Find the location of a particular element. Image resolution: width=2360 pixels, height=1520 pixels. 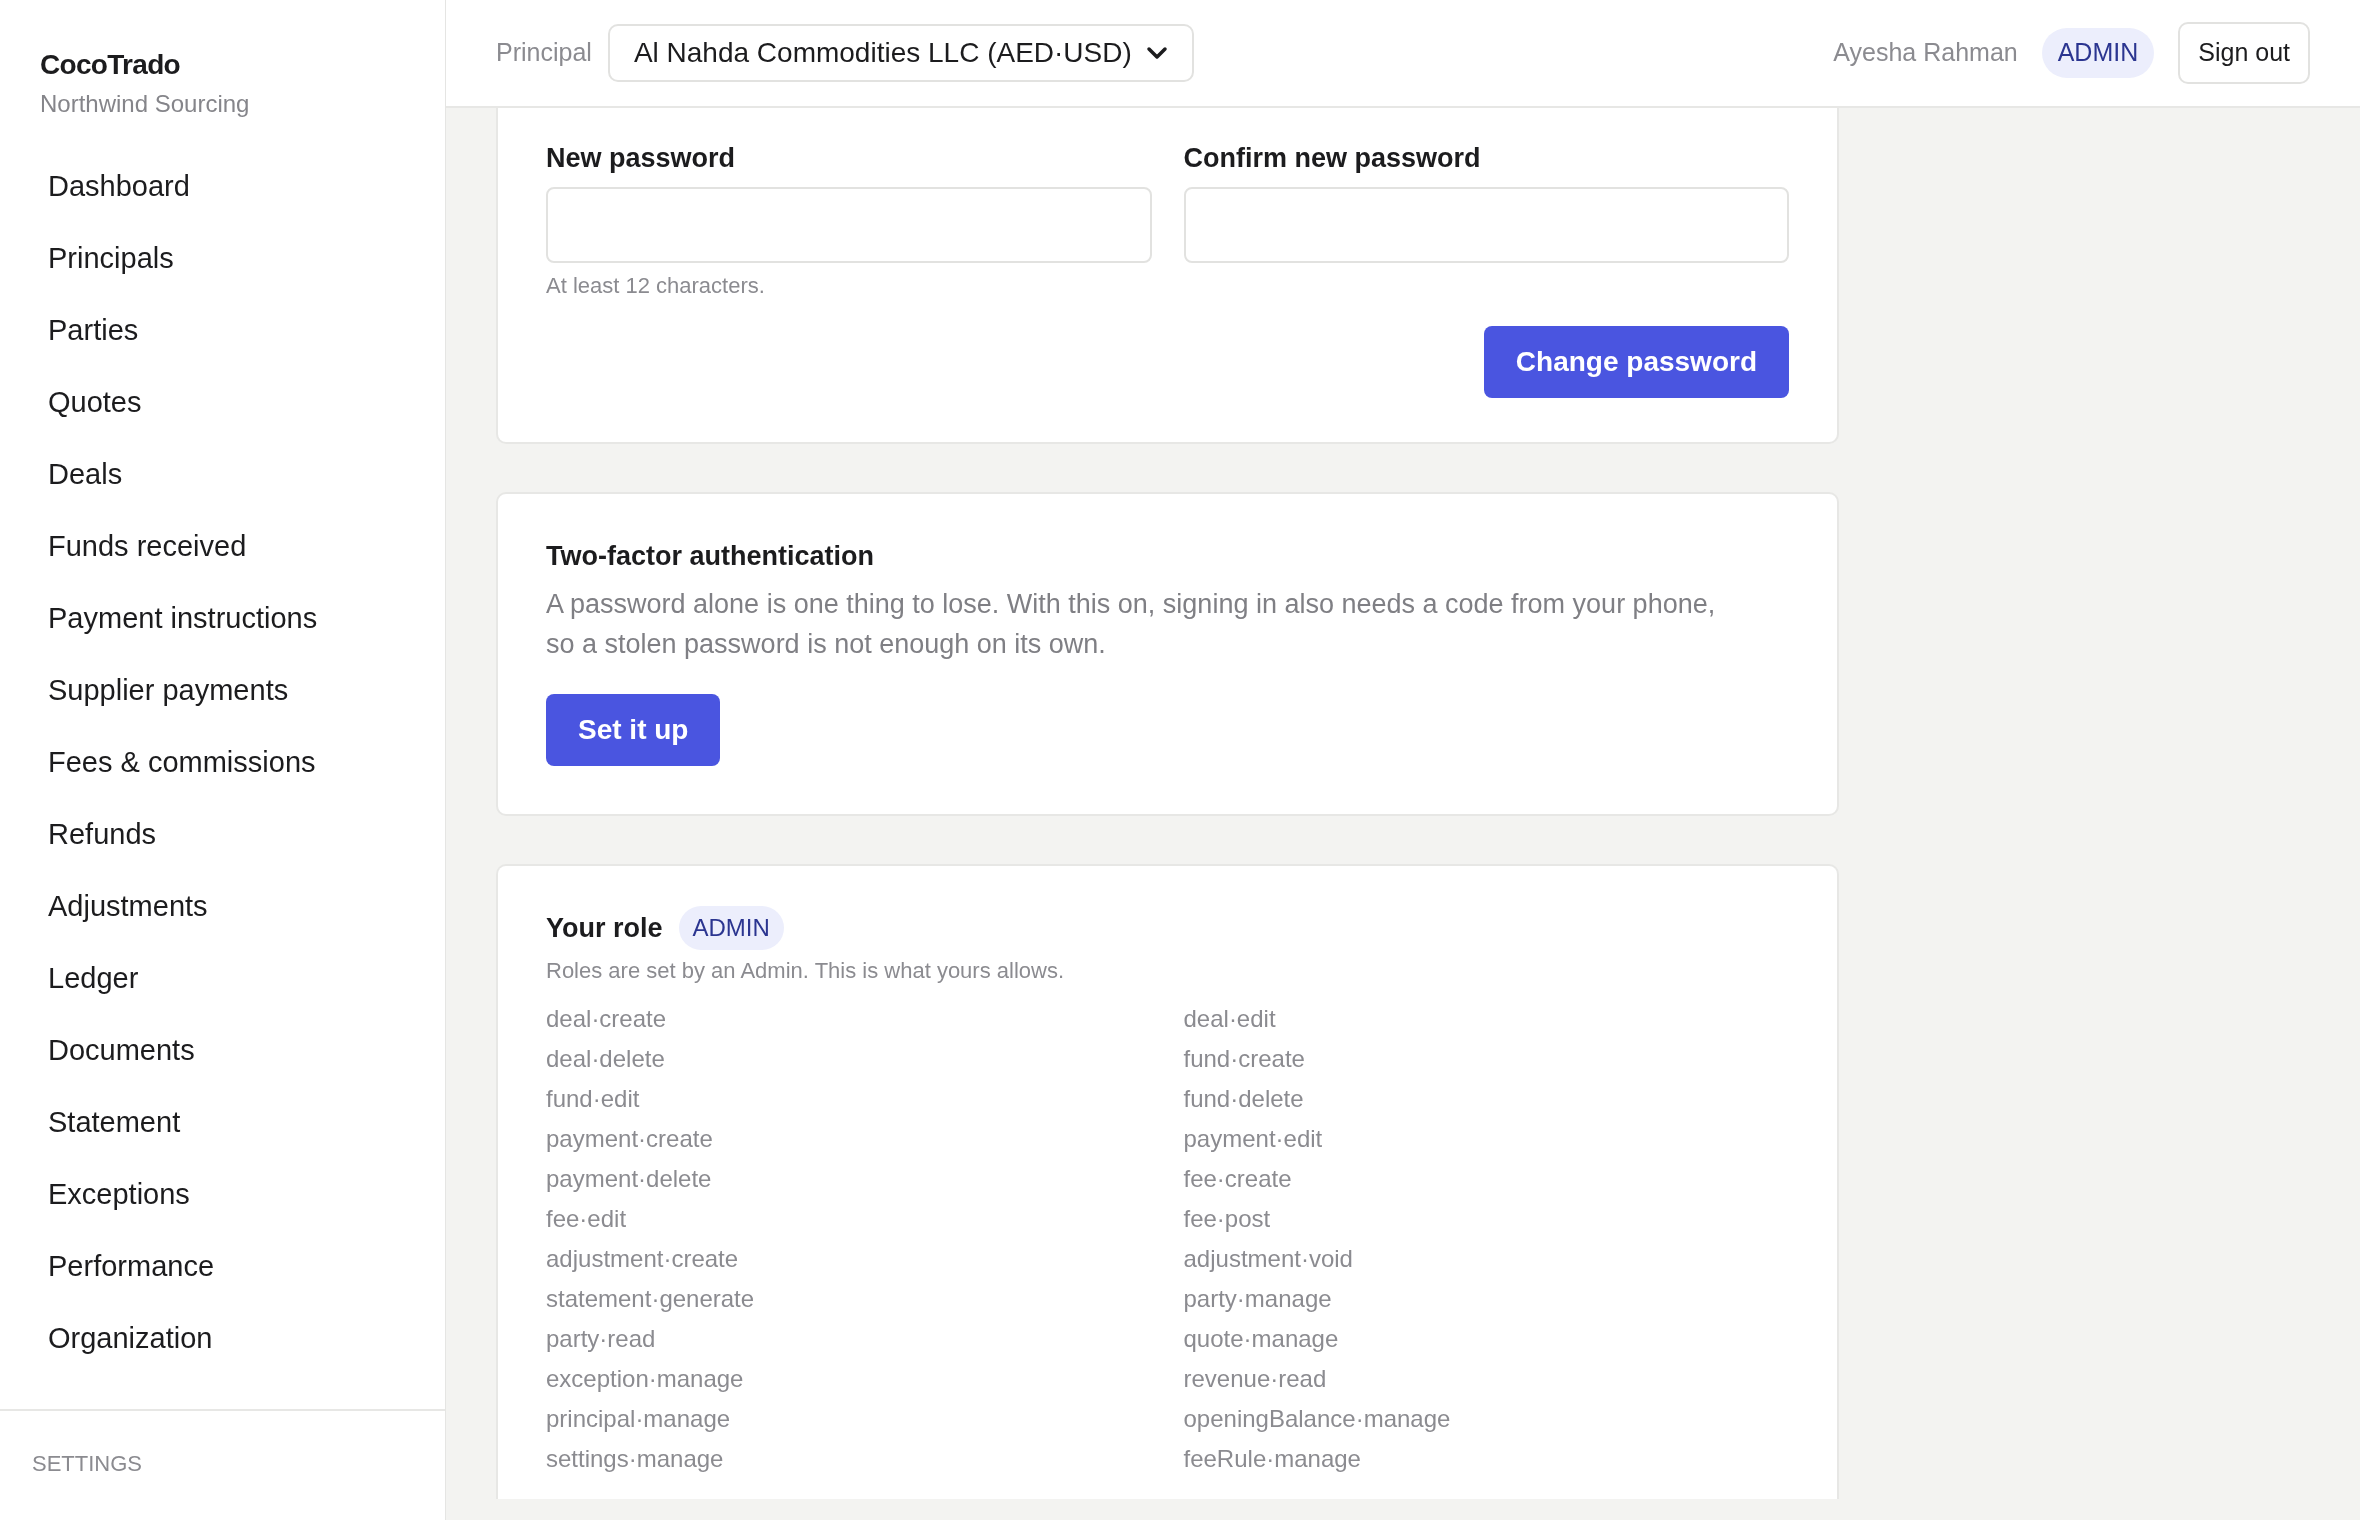

principal-label: Principal is located at coordinates (544, 53).